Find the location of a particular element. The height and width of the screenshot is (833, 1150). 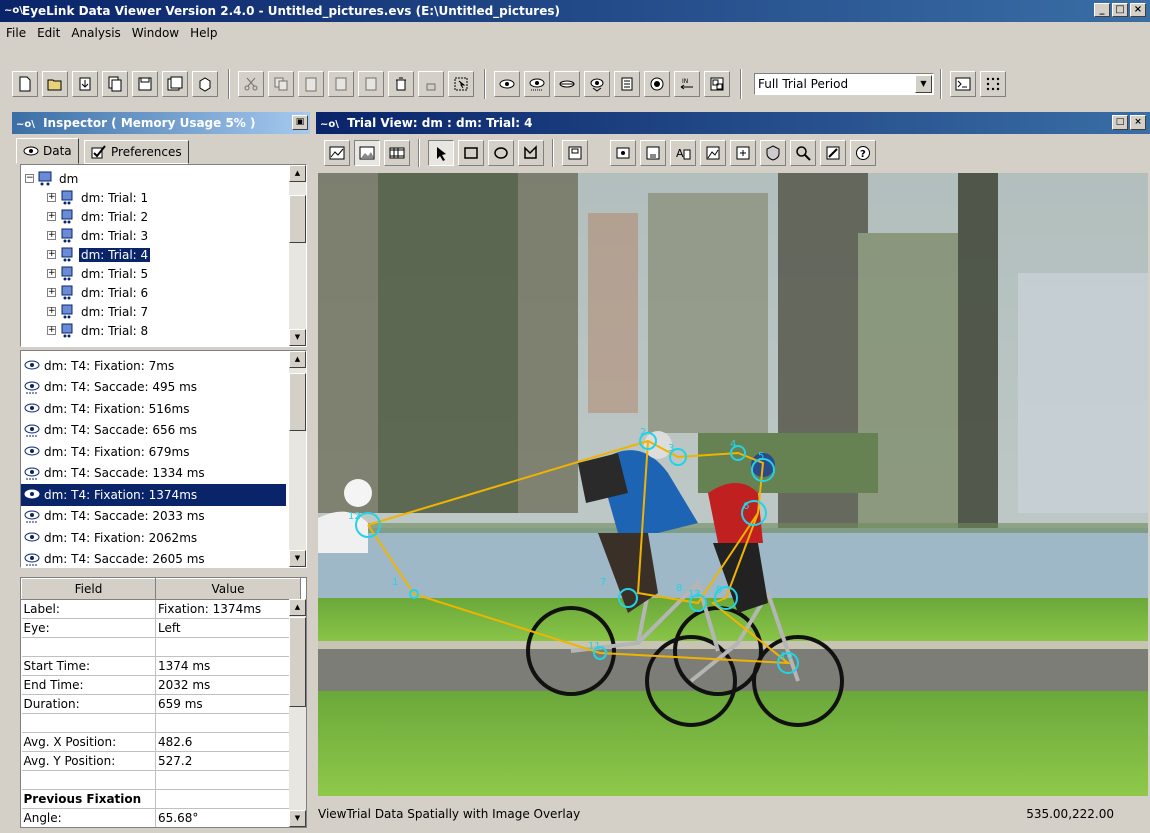

column-header-value: Value is located at coordinates (228, 589).